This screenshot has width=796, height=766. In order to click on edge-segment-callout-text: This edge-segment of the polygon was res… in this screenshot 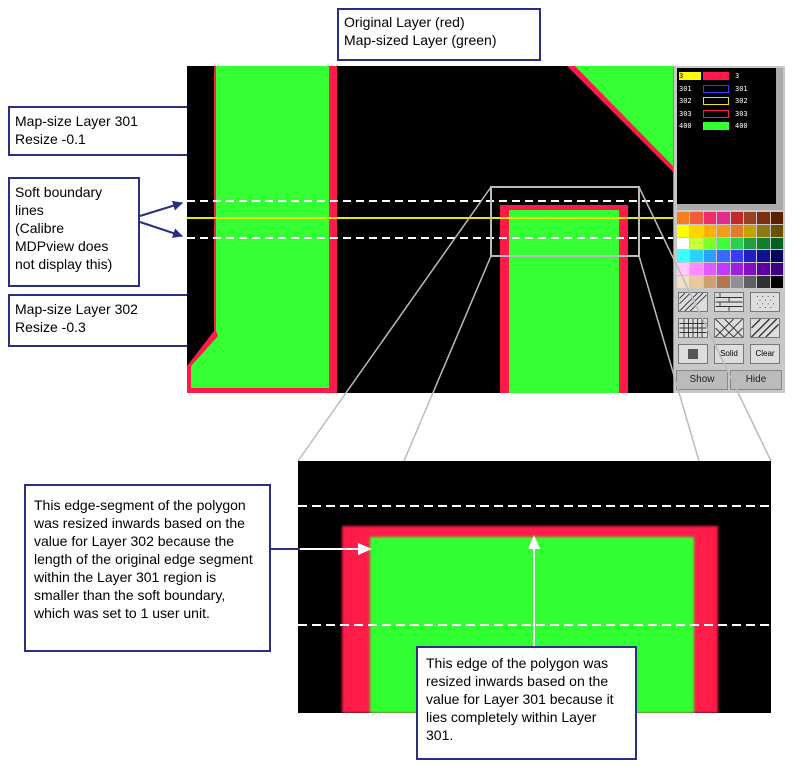, I will do `click(143, 559)`.